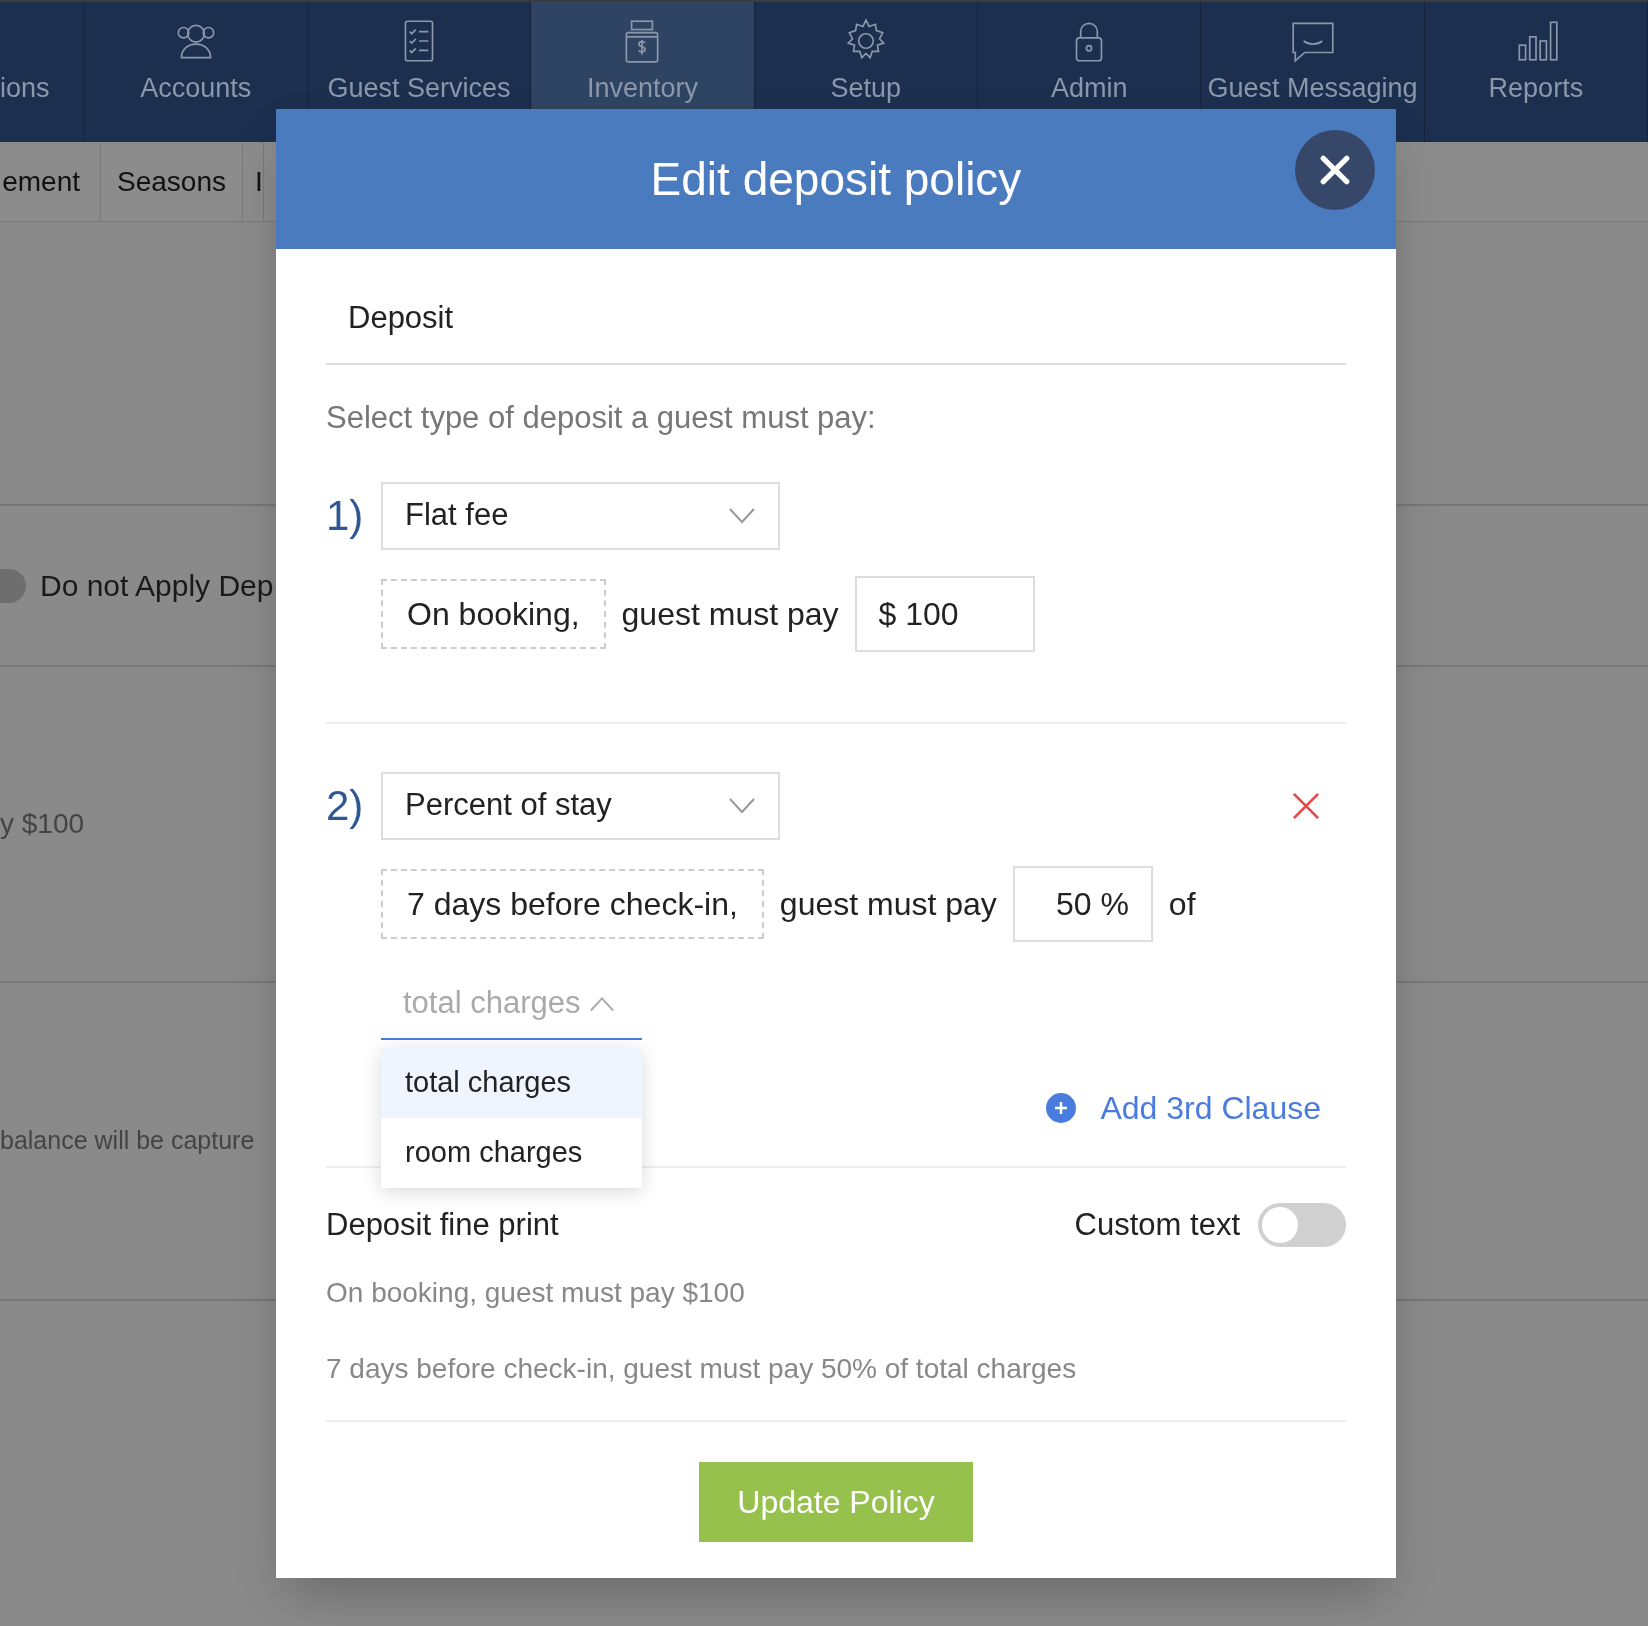 The height and width of the screenshot is (1626, 1648). Describe the element at coordinates (1061, 1107) in the screenshot. I see `plus-icon` at that location.